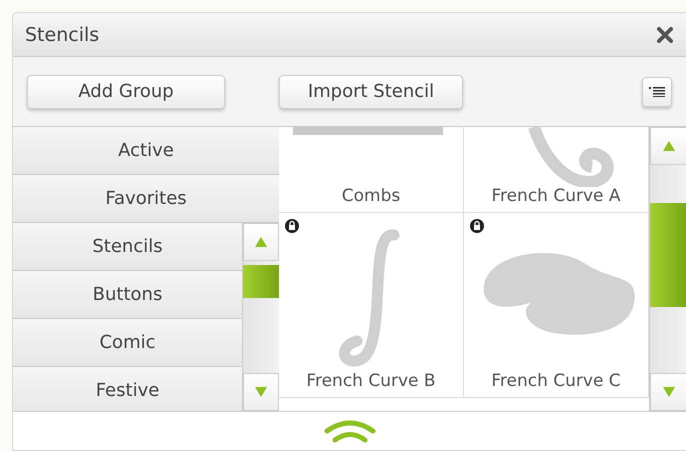 This screenshot has height=451, width=686. Describe the element at coordinates (126, 91) in the screenshot. I see `add-group-button: Add Group` at that location.